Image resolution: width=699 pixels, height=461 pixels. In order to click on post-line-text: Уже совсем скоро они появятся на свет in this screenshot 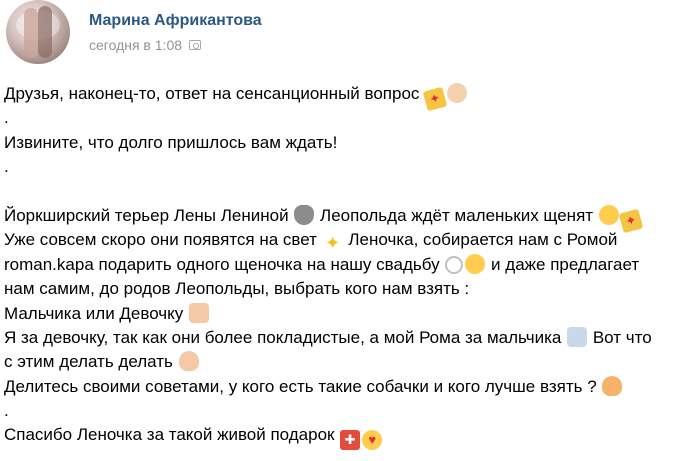, I will do `click(163, 240)`.